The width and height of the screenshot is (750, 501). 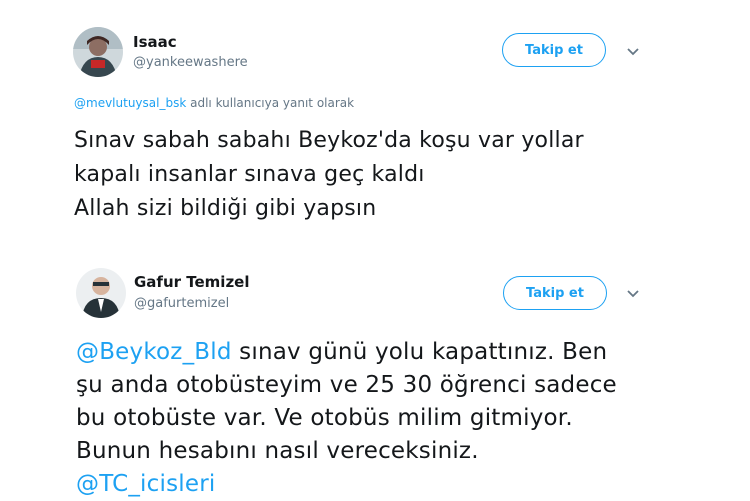 What do you see at coordinates (249, 174) in the screenshot?
I see `tweet-text-line: kapalı insanlar sınava geç kaldı` at bounding box center [249, 174].